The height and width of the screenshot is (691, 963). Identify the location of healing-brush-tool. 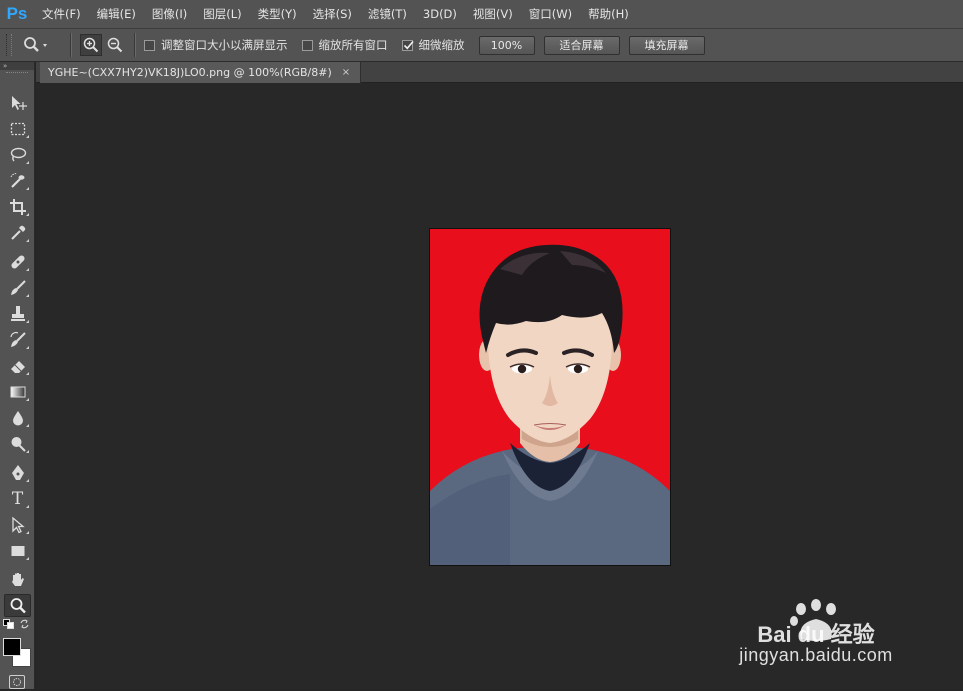
(17, 261).